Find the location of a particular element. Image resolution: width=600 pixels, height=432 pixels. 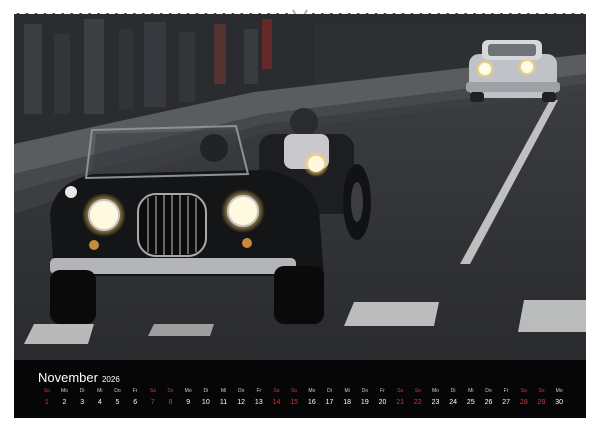

day-number: 16 is located at coordinates (311, 402).